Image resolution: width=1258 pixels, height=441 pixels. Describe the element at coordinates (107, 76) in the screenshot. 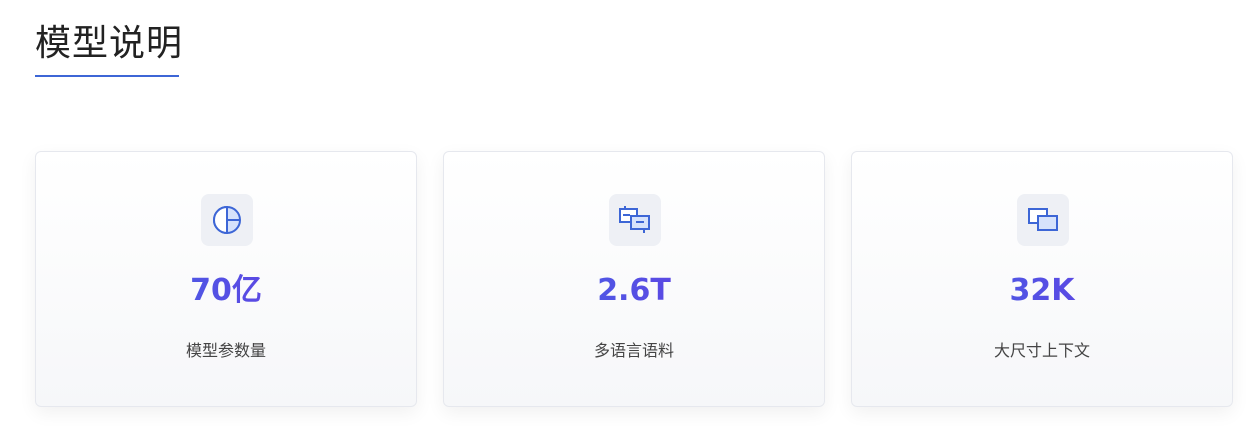

I see `title-underline` at that location.